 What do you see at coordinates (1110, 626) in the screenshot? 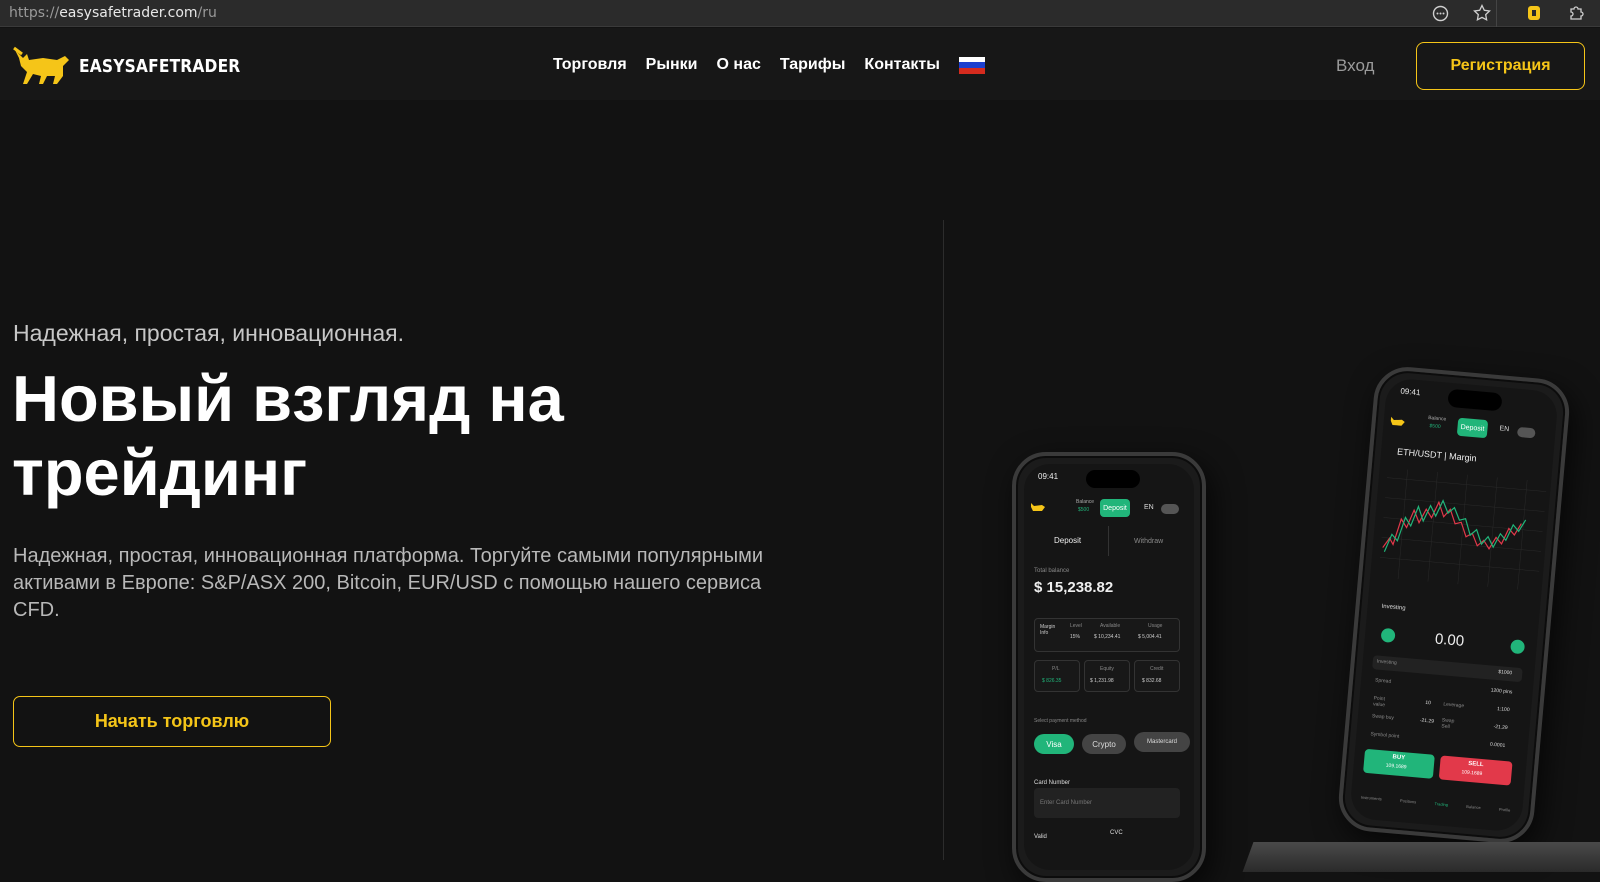
I see `phone-left-available-label: Available` at bounding box center [1110, 626].